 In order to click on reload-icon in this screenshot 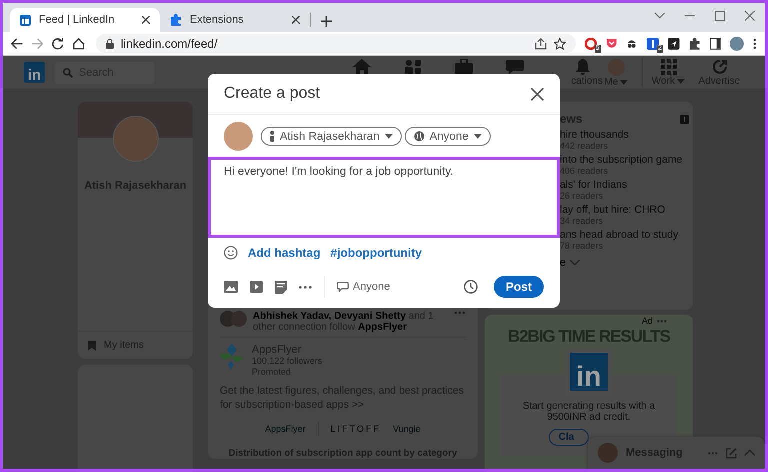, I will do `click(58, 44)`.